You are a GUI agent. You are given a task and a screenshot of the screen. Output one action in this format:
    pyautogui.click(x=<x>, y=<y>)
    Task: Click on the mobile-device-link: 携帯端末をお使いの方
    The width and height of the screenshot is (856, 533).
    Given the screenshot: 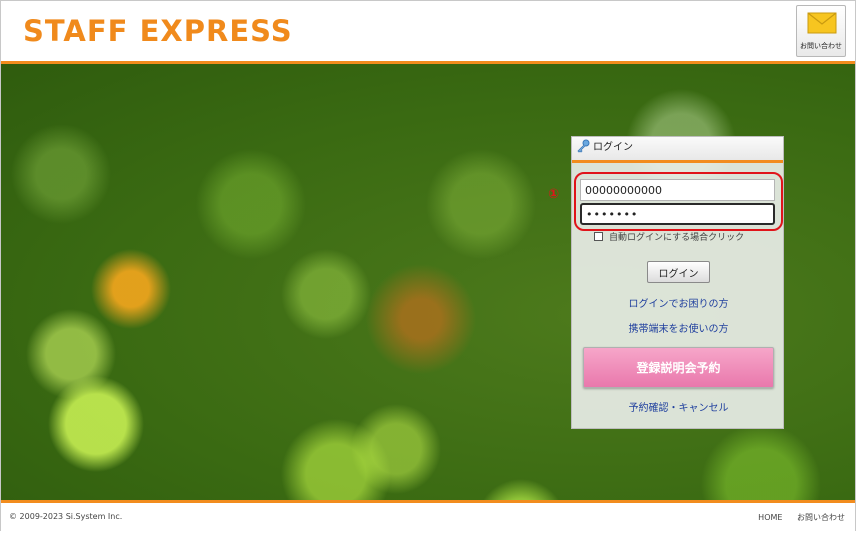 What is the action you would take?
    pyautogui.click(x=678, y=327)
    